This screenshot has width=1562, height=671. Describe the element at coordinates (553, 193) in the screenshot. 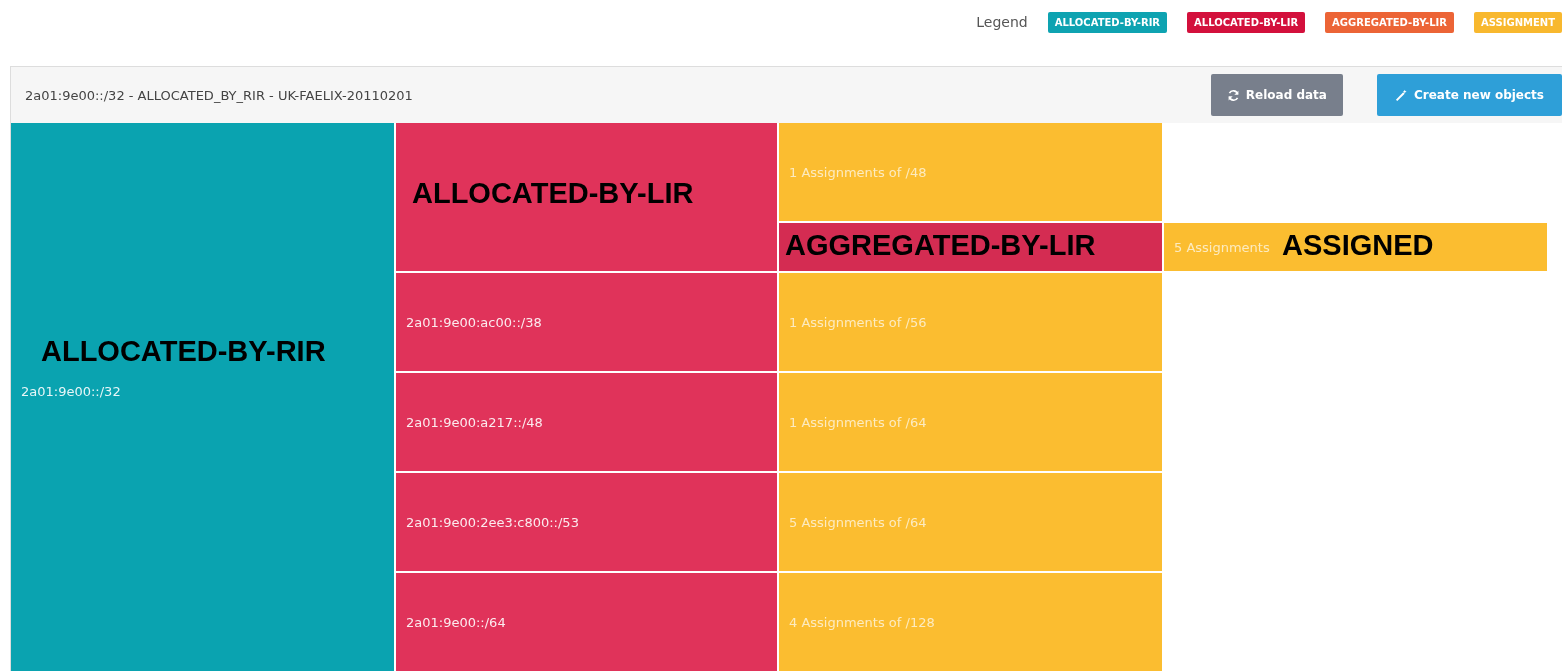

I see `annotation-label: ALLOCATED-BY-LIR` at that location.